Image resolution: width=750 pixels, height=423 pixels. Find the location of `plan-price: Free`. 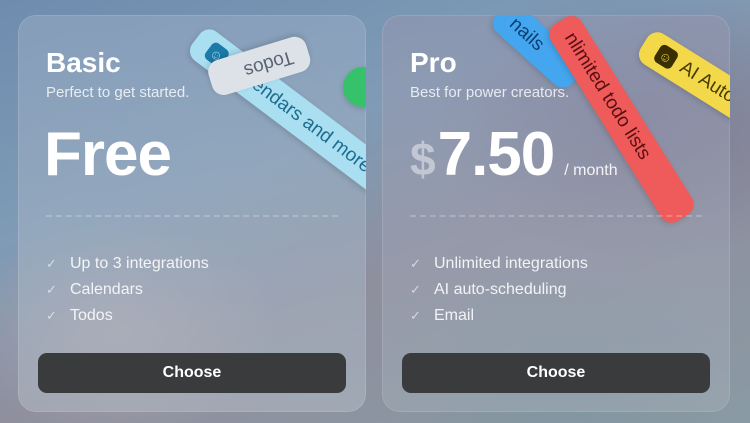

plan-price: Free is located at coordinates (108, 154).